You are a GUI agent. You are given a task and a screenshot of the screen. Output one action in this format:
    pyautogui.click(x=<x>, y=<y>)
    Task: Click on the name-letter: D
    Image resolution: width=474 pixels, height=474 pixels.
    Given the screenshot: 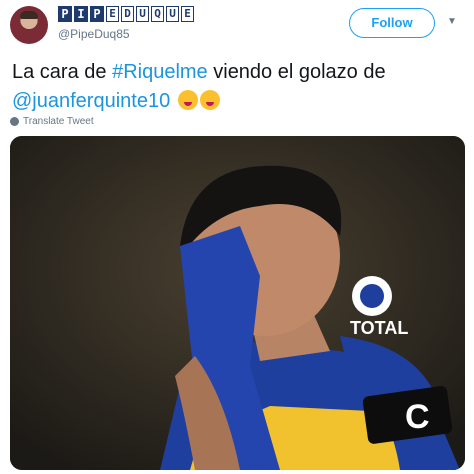 What is the action you would take?
    pyautogui.click(x=127, y=14)
    